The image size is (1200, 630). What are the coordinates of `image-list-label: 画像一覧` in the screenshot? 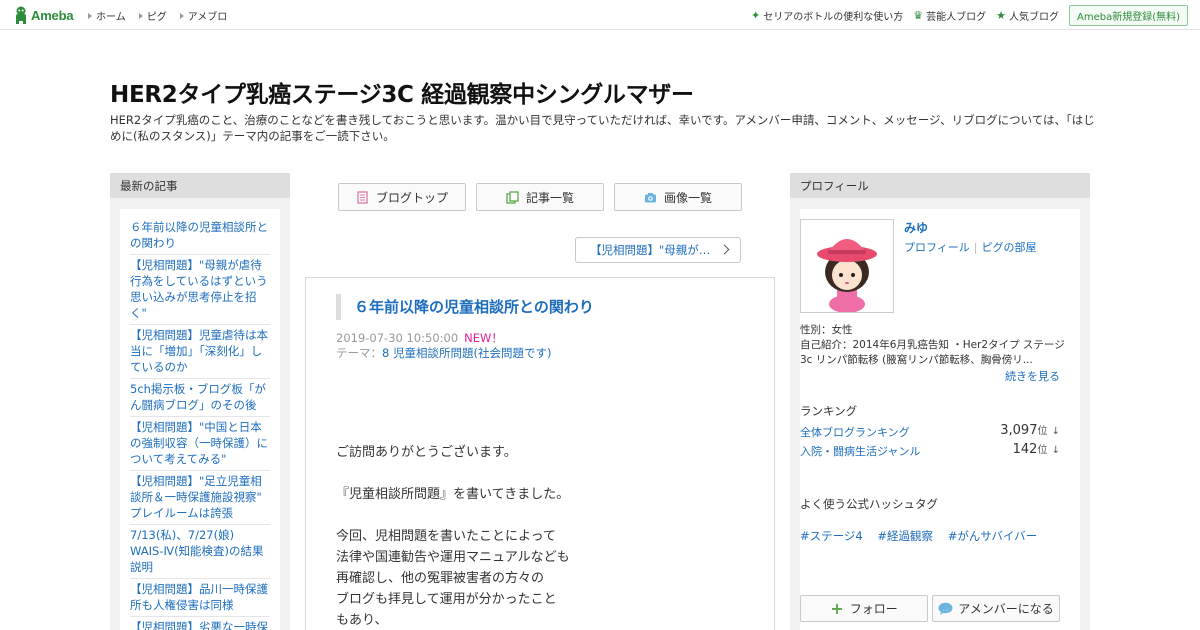 It's located at (687, 197).